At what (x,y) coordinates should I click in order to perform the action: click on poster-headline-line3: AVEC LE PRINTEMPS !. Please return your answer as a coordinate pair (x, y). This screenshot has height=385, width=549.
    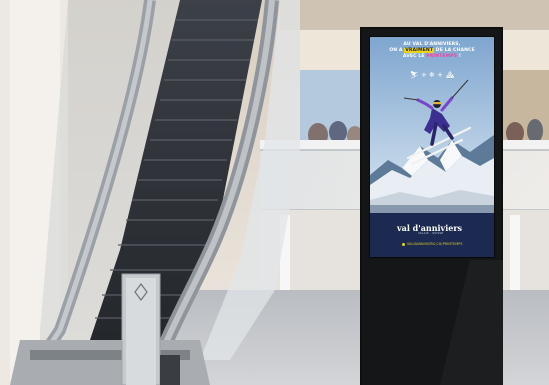
    Looking at the image, I should click on (432, 57).